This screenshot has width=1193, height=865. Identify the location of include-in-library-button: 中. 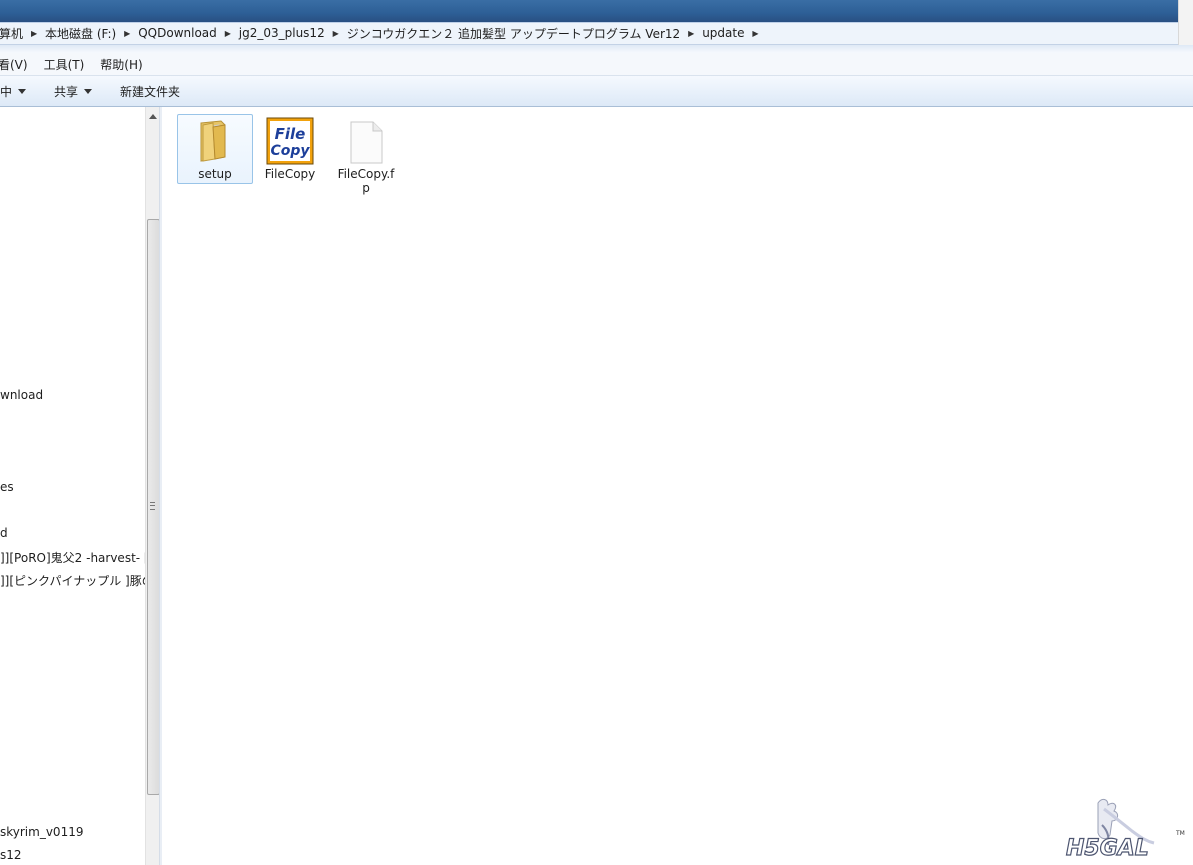
(20, 91).